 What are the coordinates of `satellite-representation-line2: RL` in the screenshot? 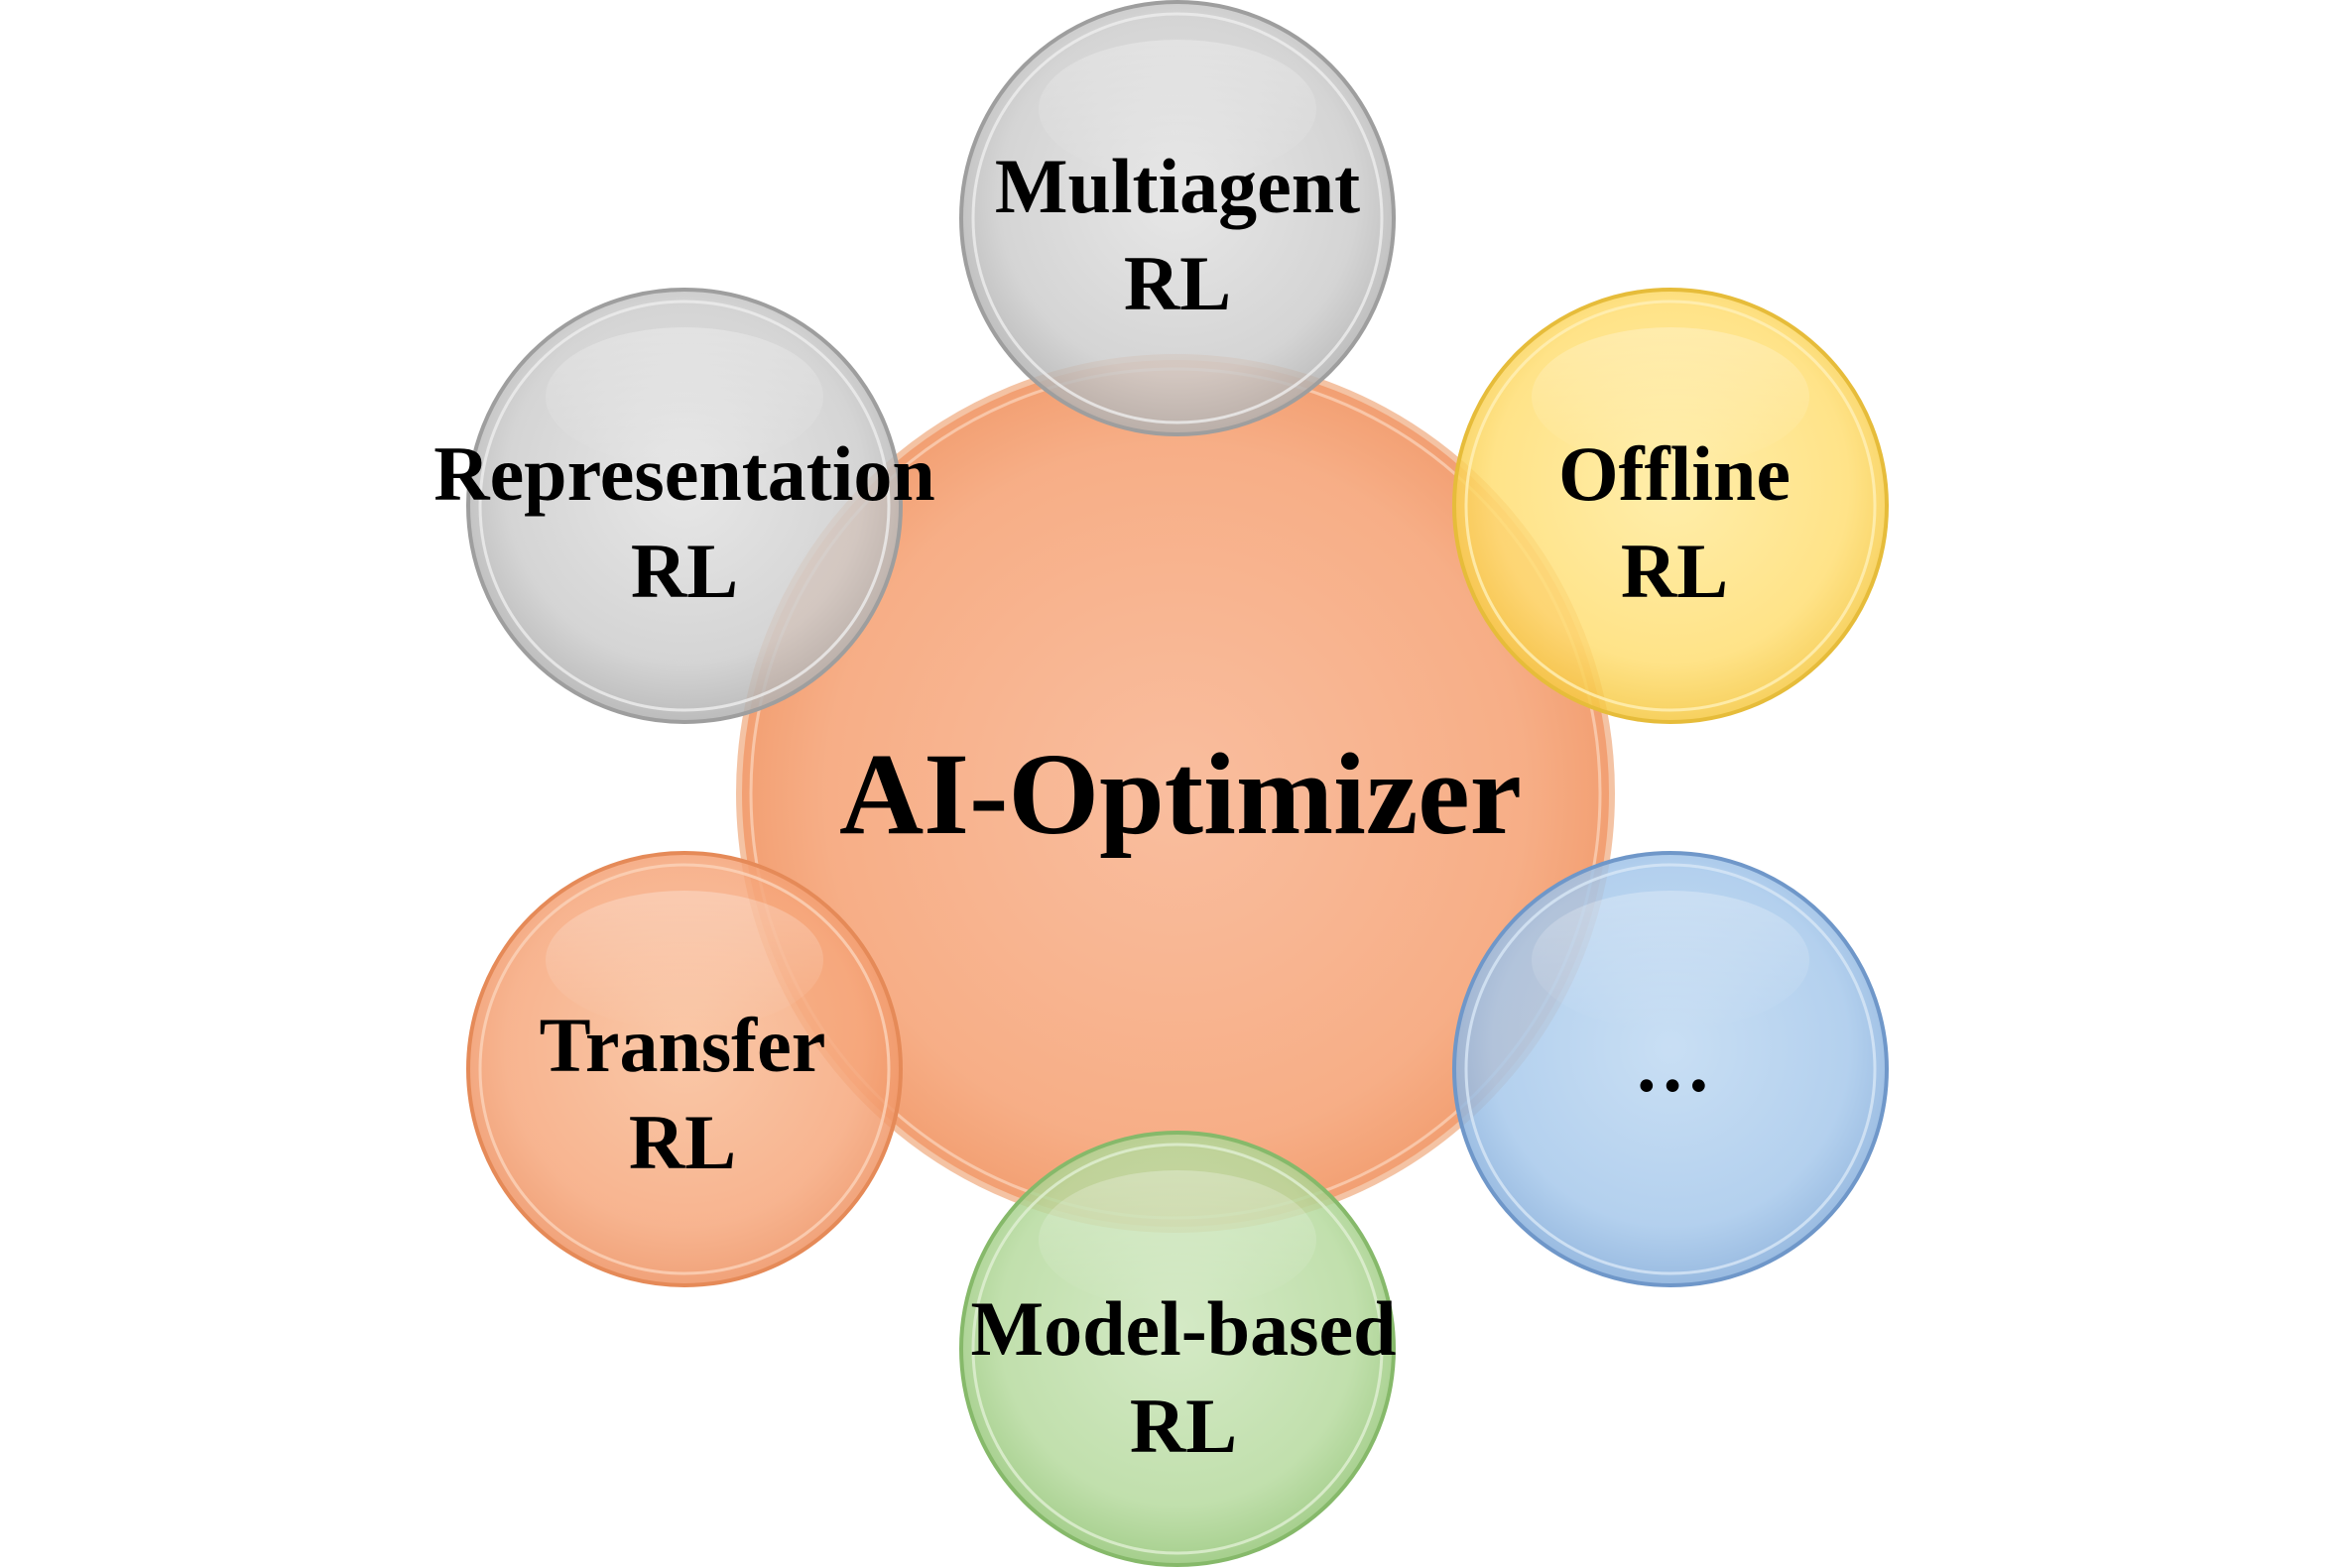 It's located at (684, 571).